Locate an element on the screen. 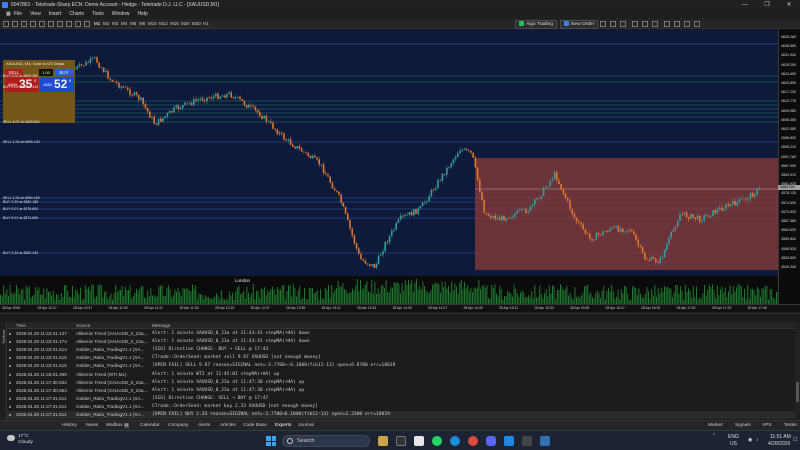  templates-icon is located at coordinates (687, 24).